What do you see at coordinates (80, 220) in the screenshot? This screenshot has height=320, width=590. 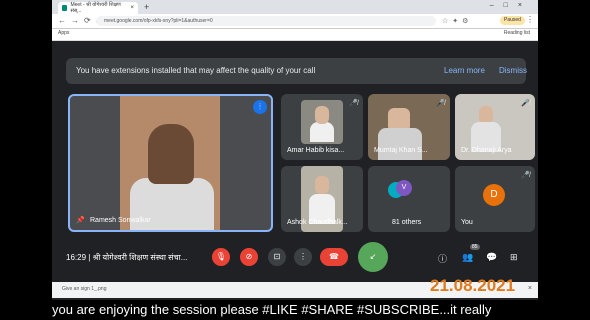 I see `pin-icon: 📌` at bounding box center [80, 220].